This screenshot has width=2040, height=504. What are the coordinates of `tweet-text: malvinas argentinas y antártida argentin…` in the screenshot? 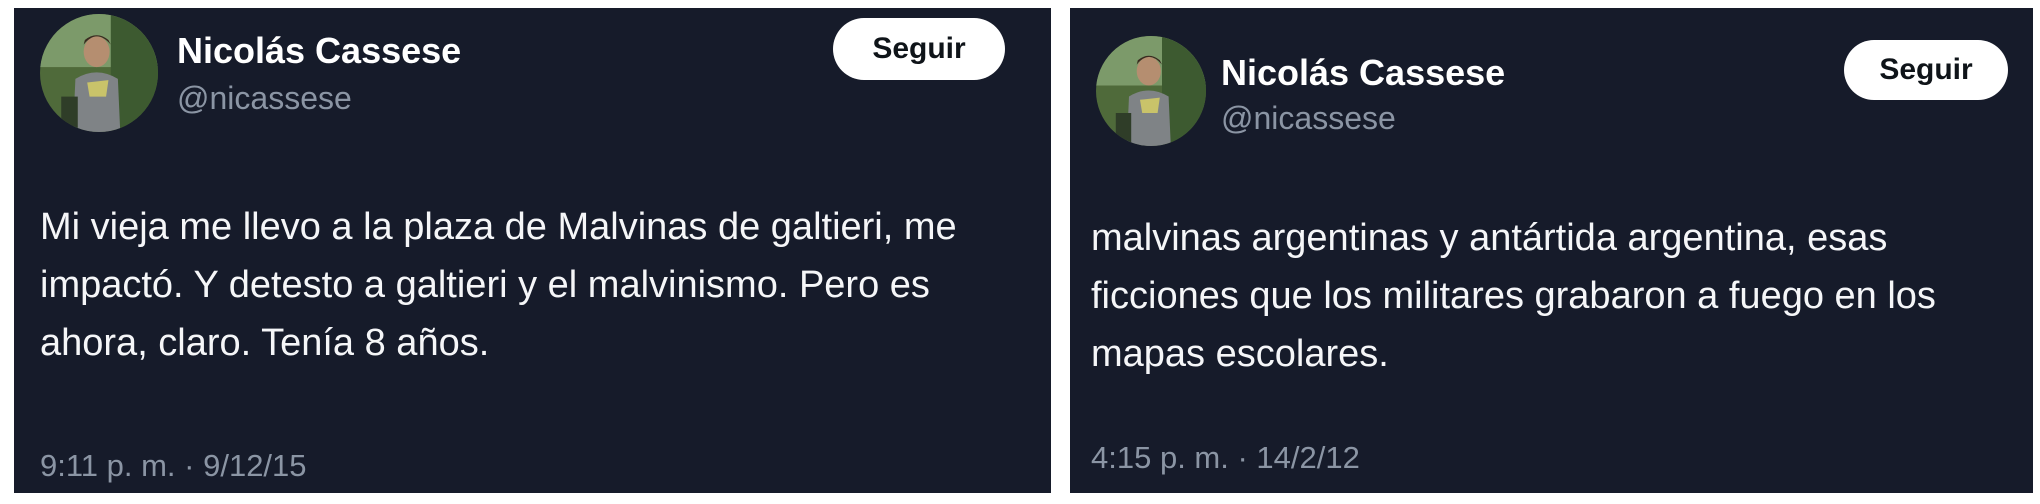 It's located at (1513, 296).